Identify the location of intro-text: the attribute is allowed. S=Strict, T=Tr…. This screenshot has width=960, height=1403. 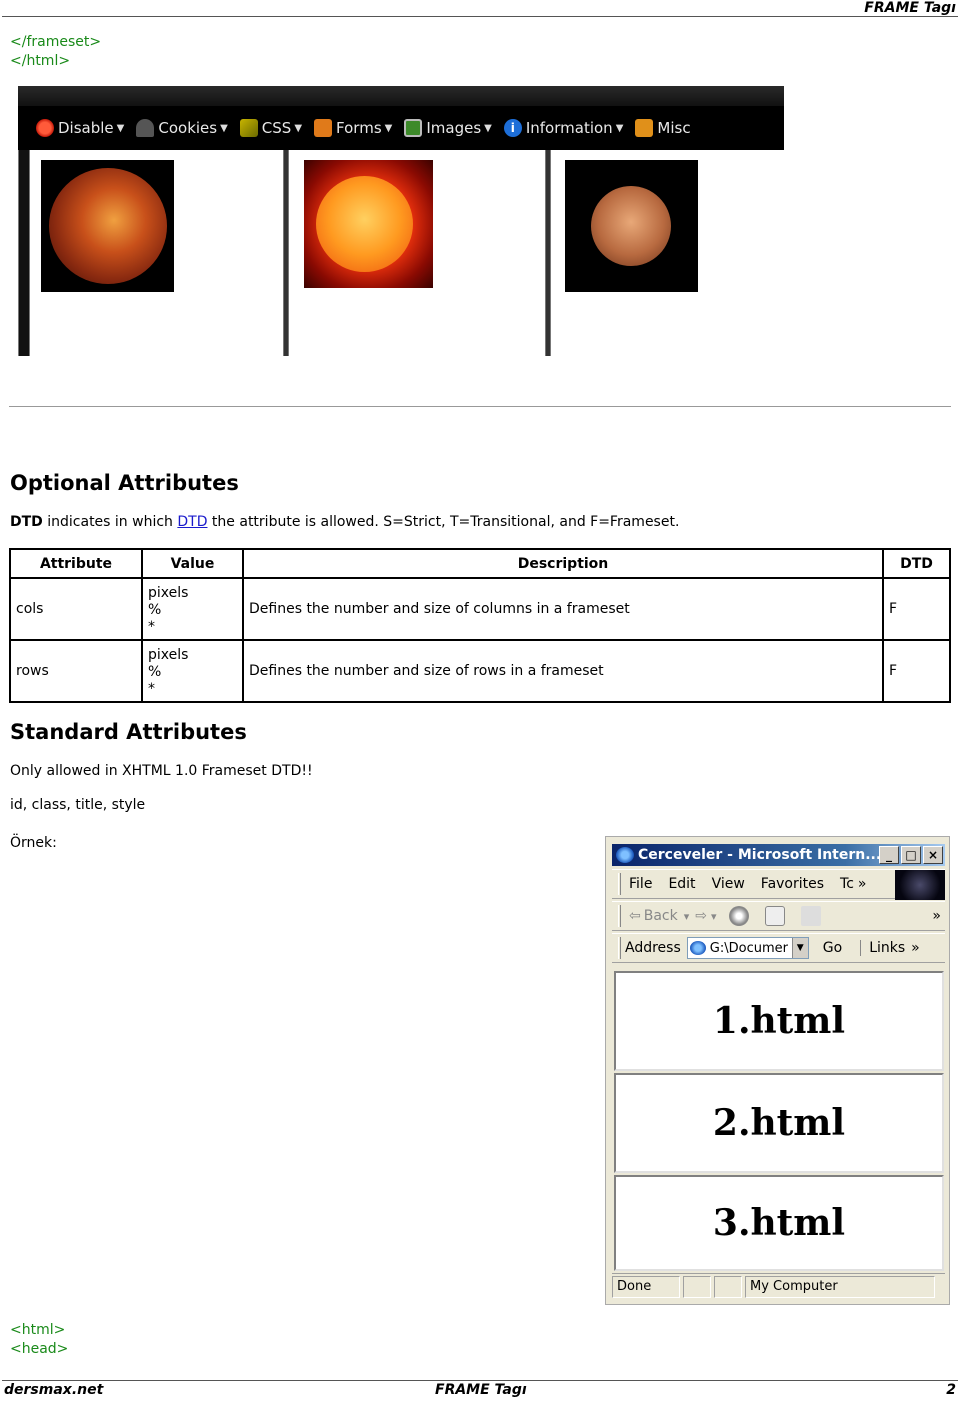
(443, 522).